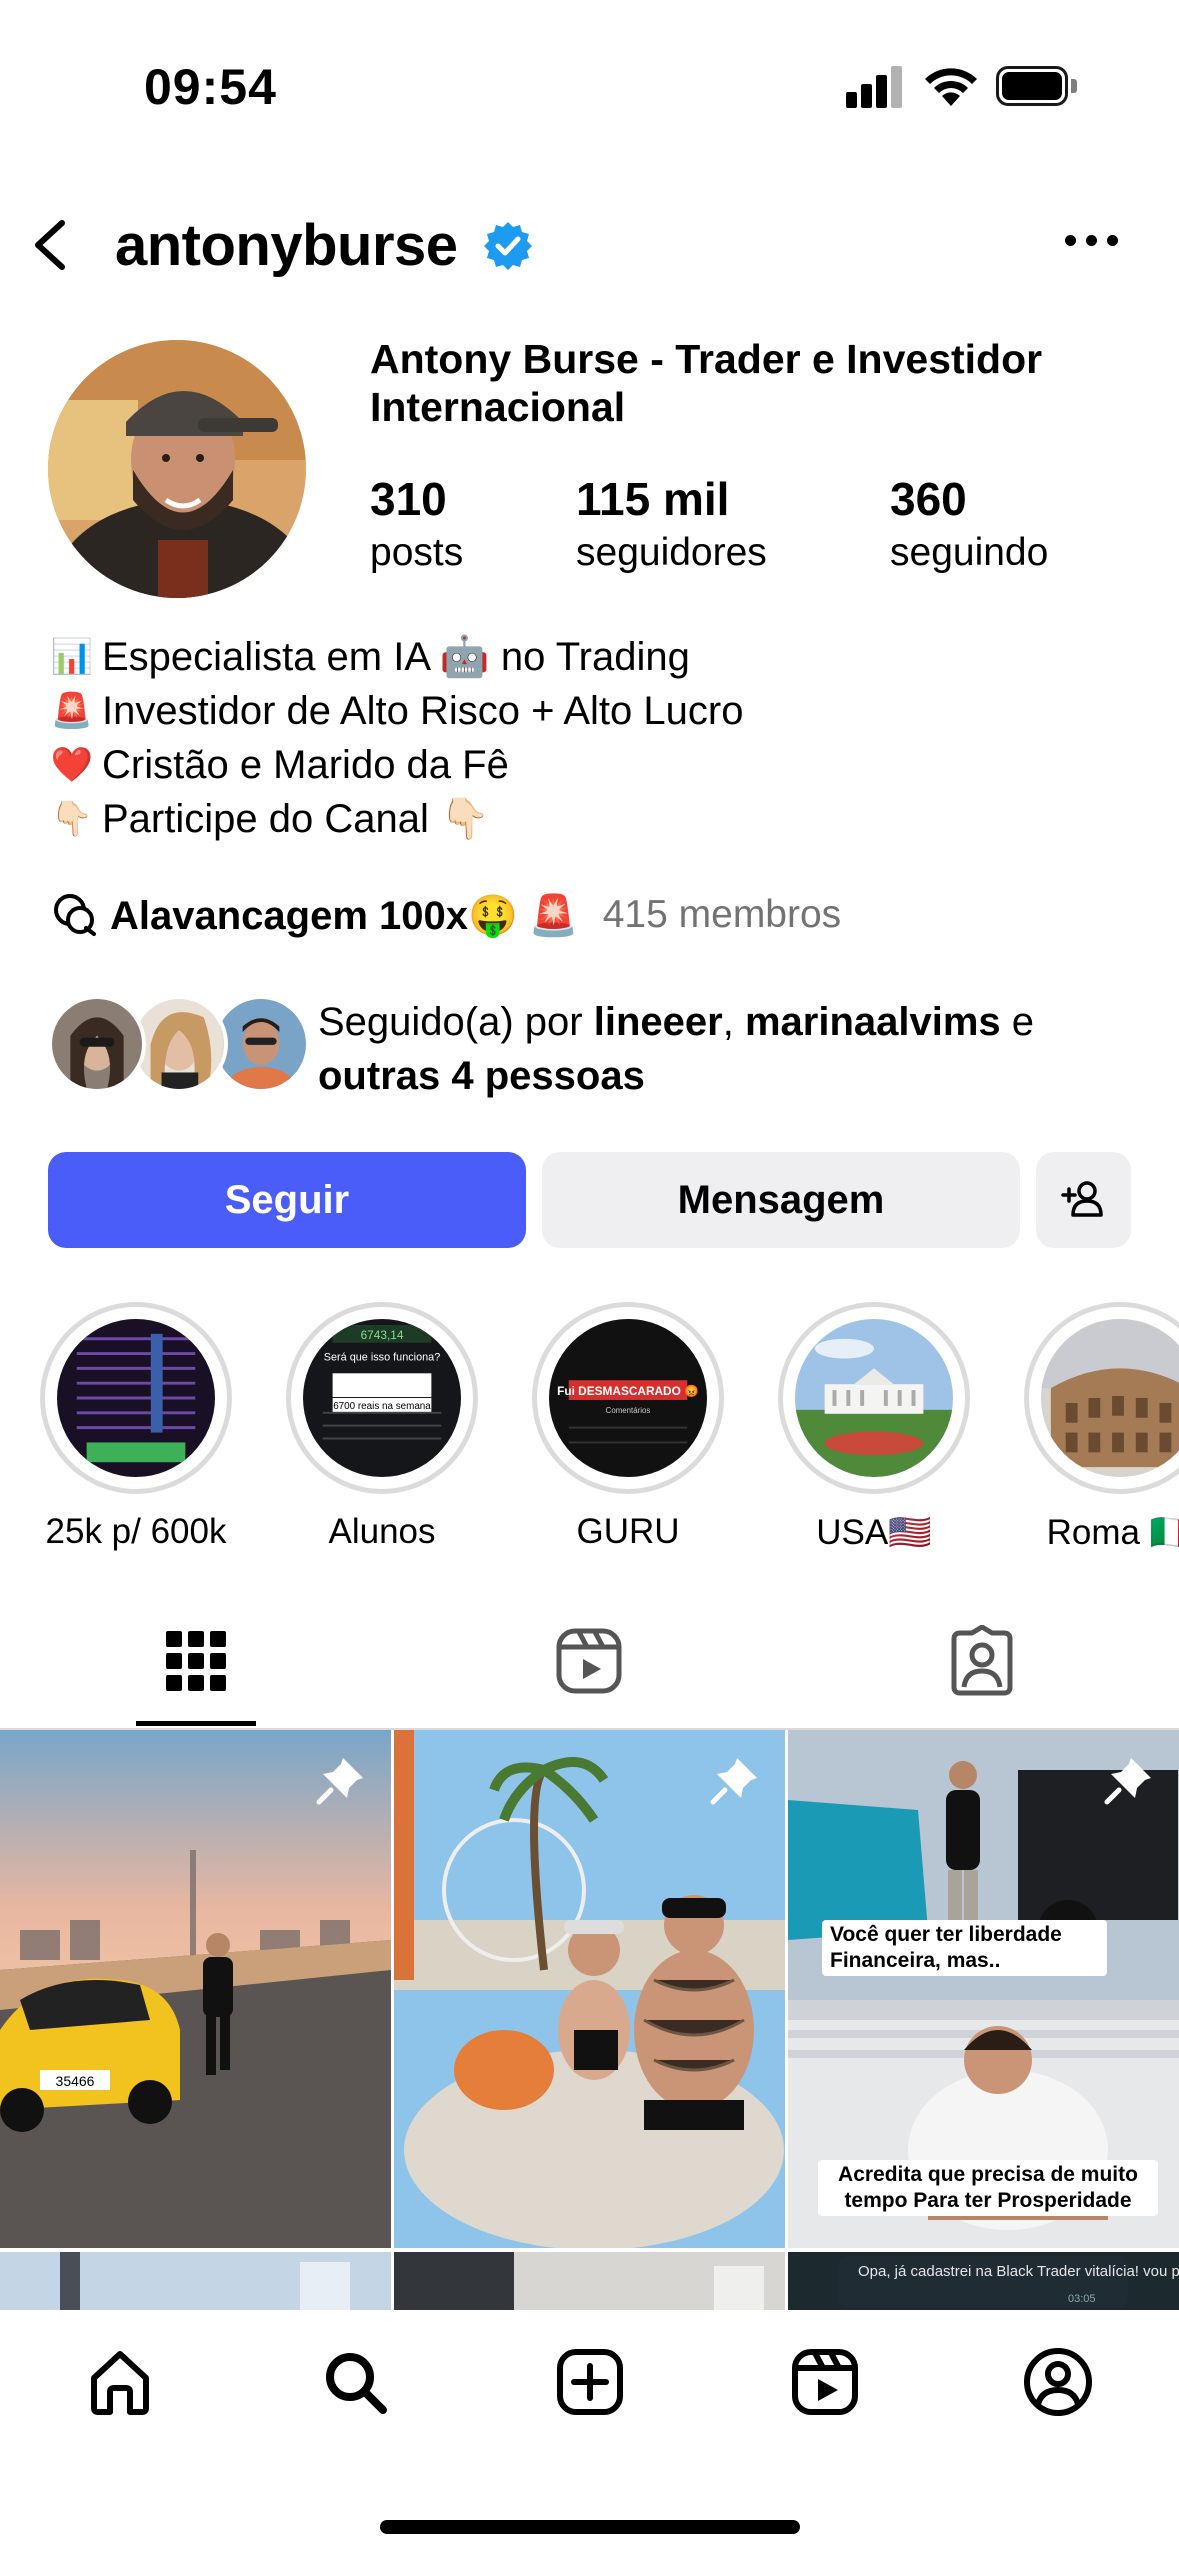  I want to click on back-chevron-icon, so click(52, 245).